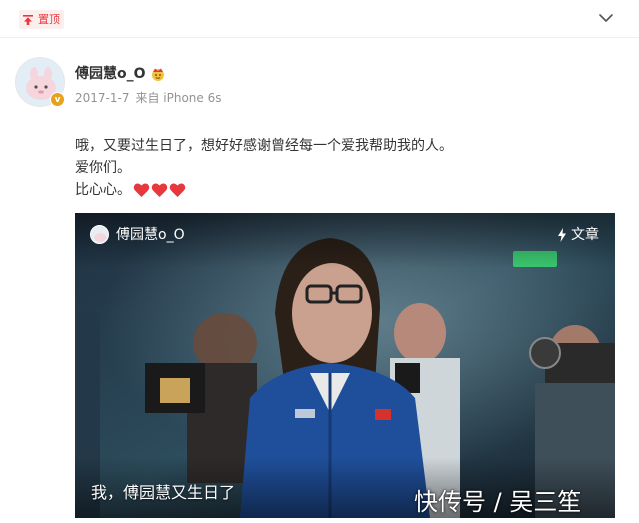 This screenshot has width=639, height=523. I want to click on video-author-avatar, so click(99, 234).